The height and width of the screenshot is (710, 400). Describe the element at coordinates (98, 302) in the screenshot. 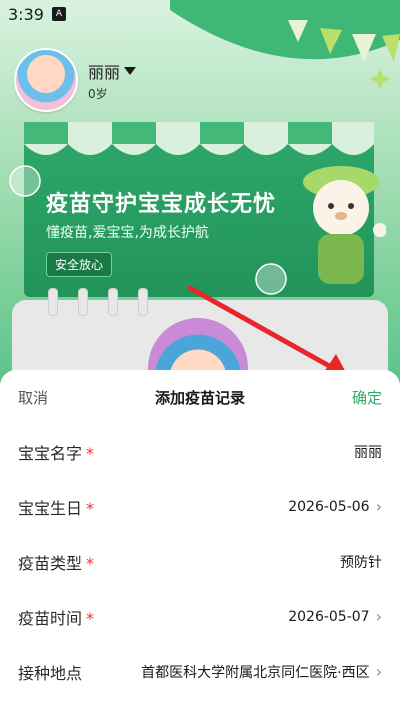

I see `calendar-pegs` at that location.